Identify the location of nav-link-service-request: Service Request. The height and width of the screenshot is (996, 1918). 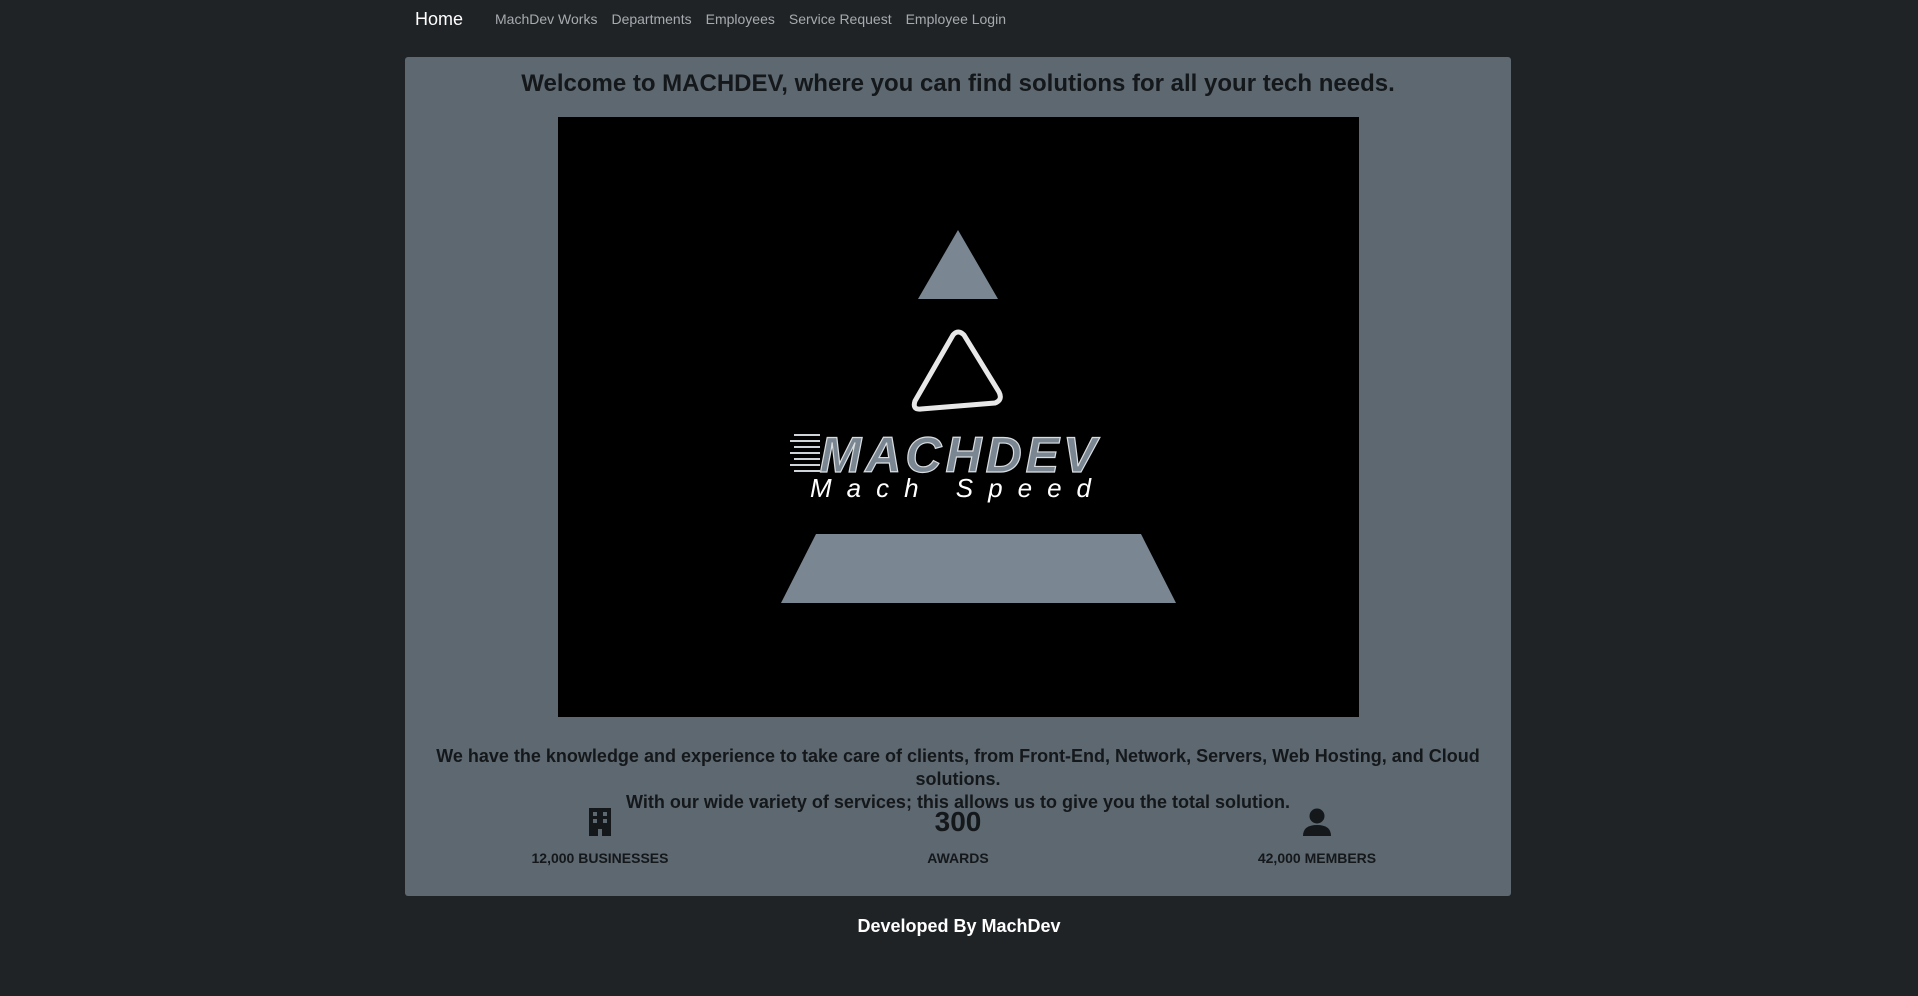
(840, 19).